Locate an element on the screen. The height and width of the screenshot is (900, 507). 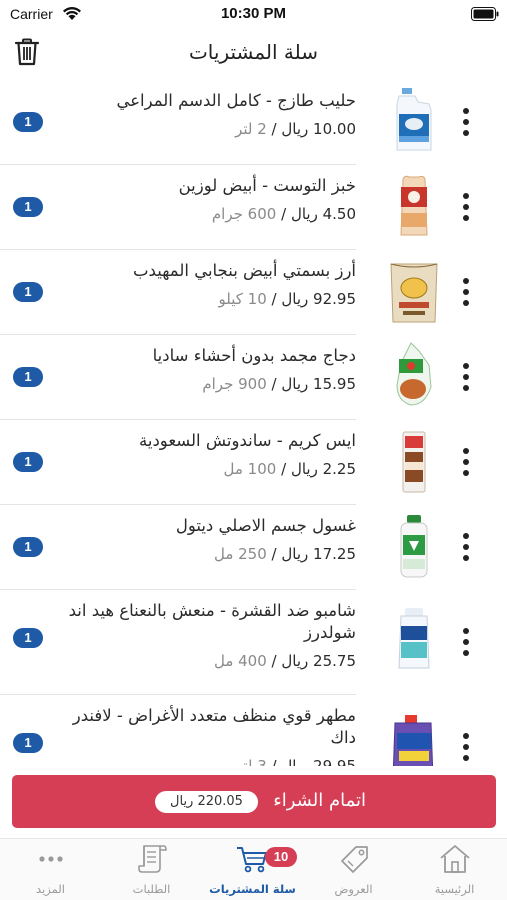
product-price: 29.95 ريال is located at coordinates (318, 761).